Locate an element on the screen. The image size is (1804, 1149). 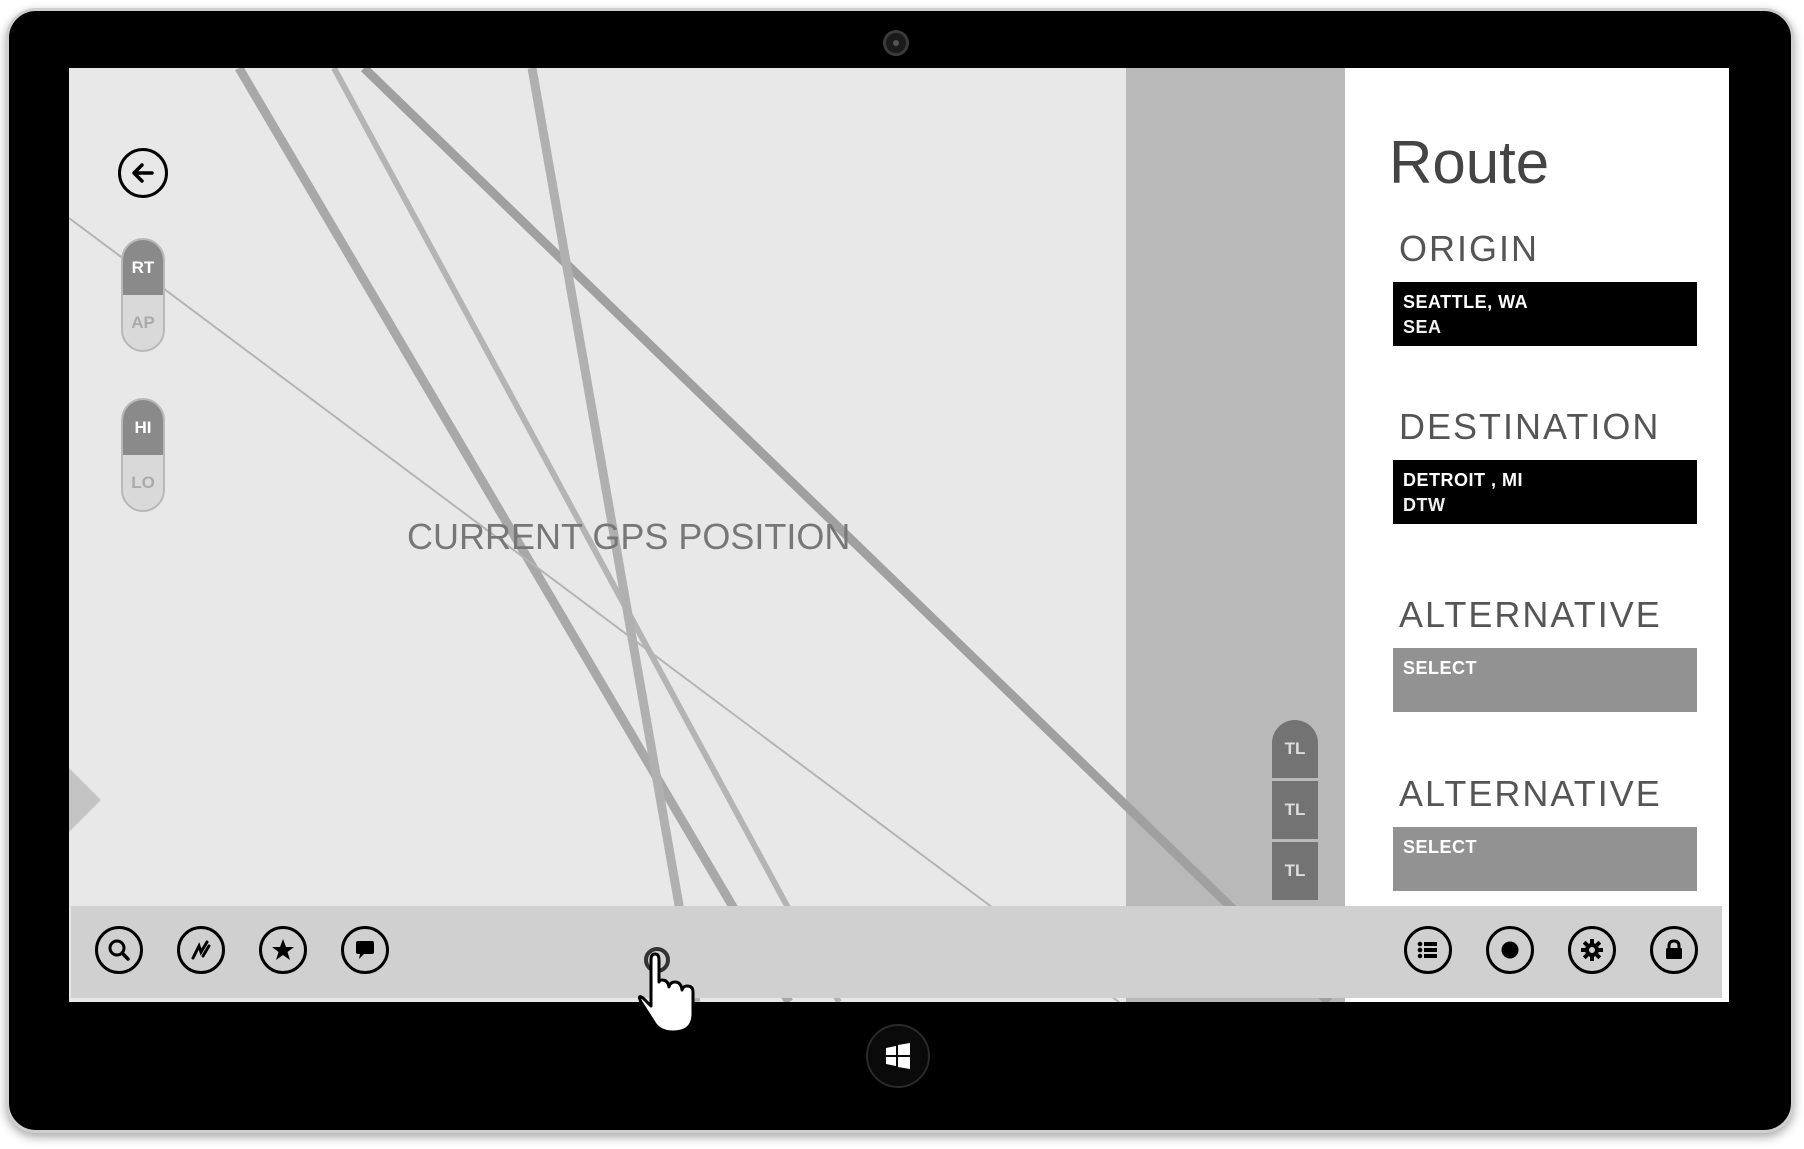
destination-field: DETROIT , MI DTW is located at coordinates (1545, 492).